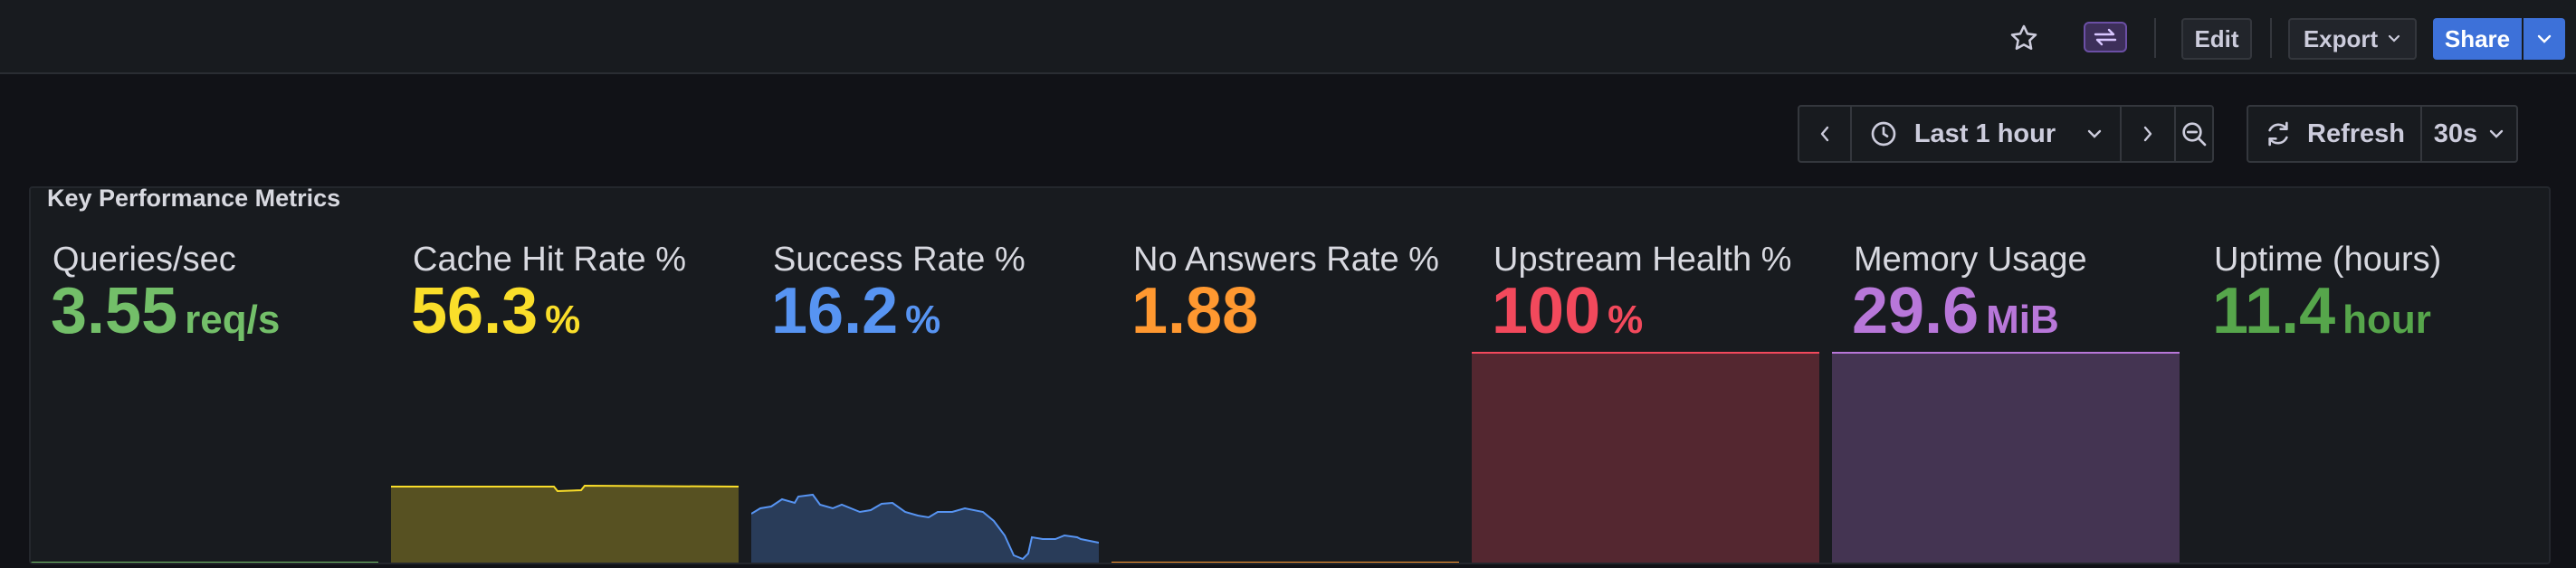 This screenshot has height=568, width=2576. What do you see at coordinates (835, 311) in the screenshot?
I see `stat-number: 16.2` at bounding box center [835, 311].